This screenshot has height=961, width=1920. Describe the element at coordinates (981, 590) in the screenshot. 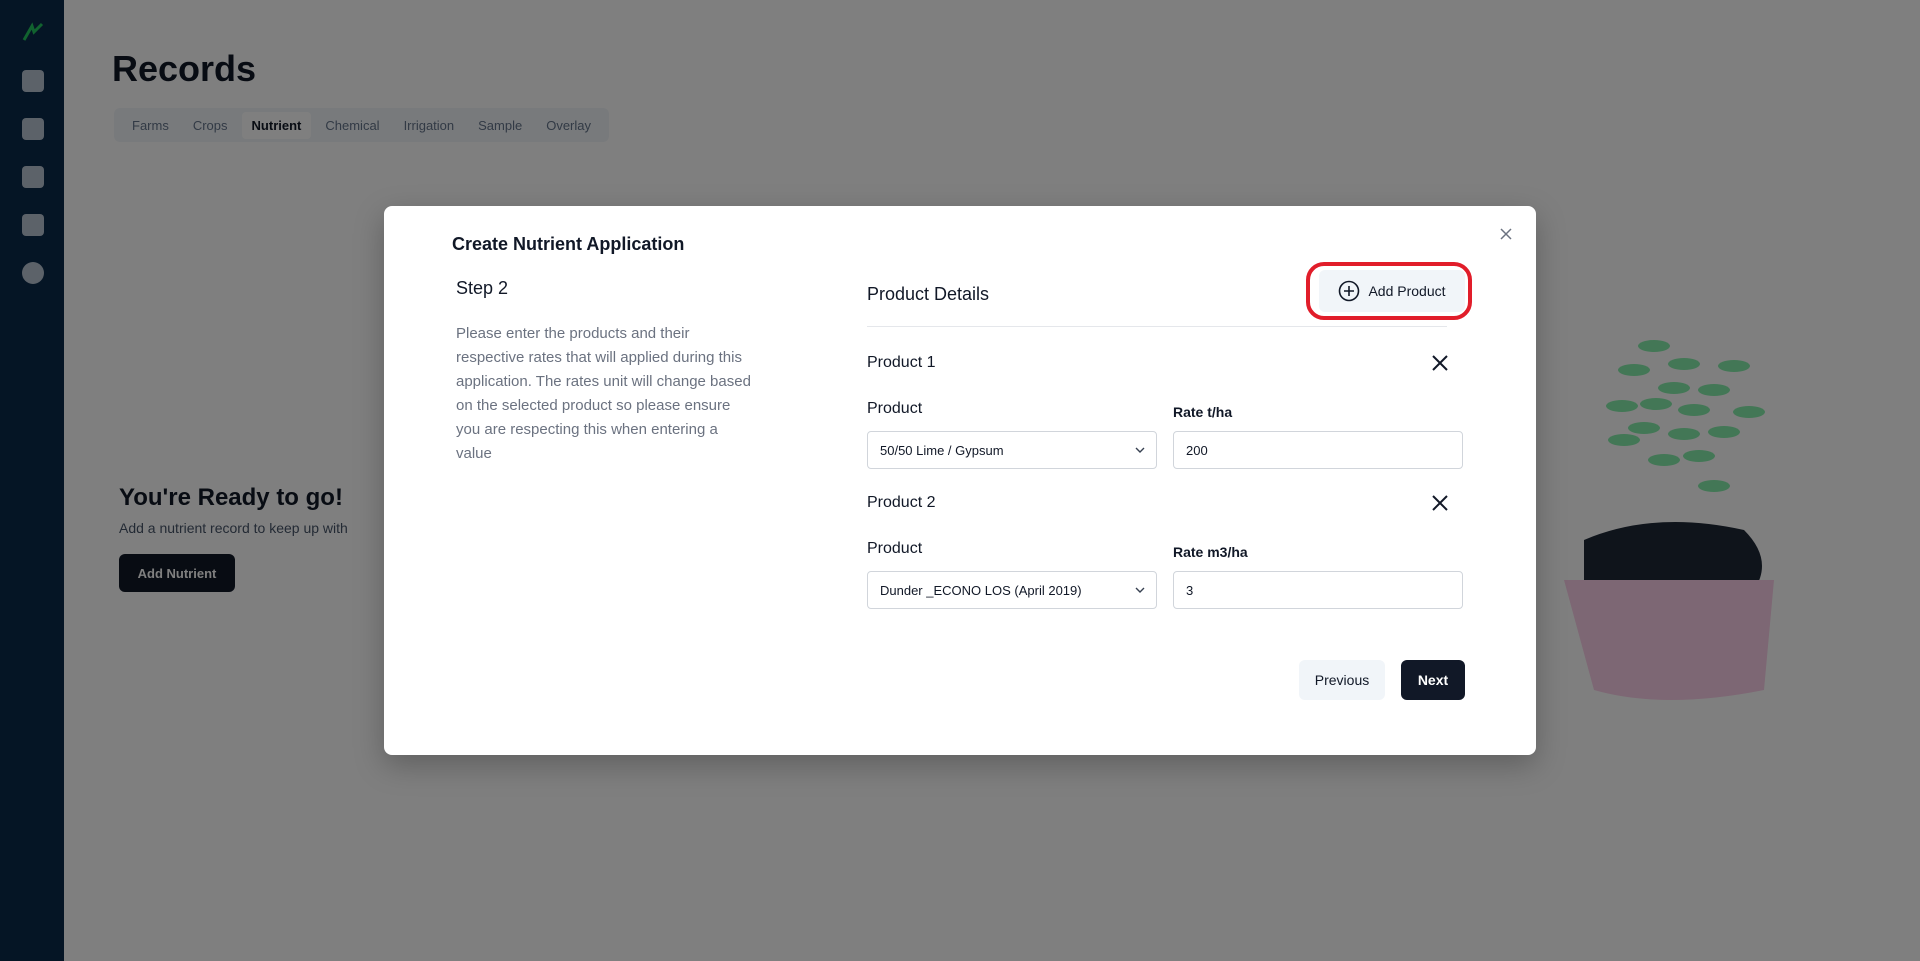

I see `product-2-select-value: Dunder _ECONO LOS (April 2019)` at that location.